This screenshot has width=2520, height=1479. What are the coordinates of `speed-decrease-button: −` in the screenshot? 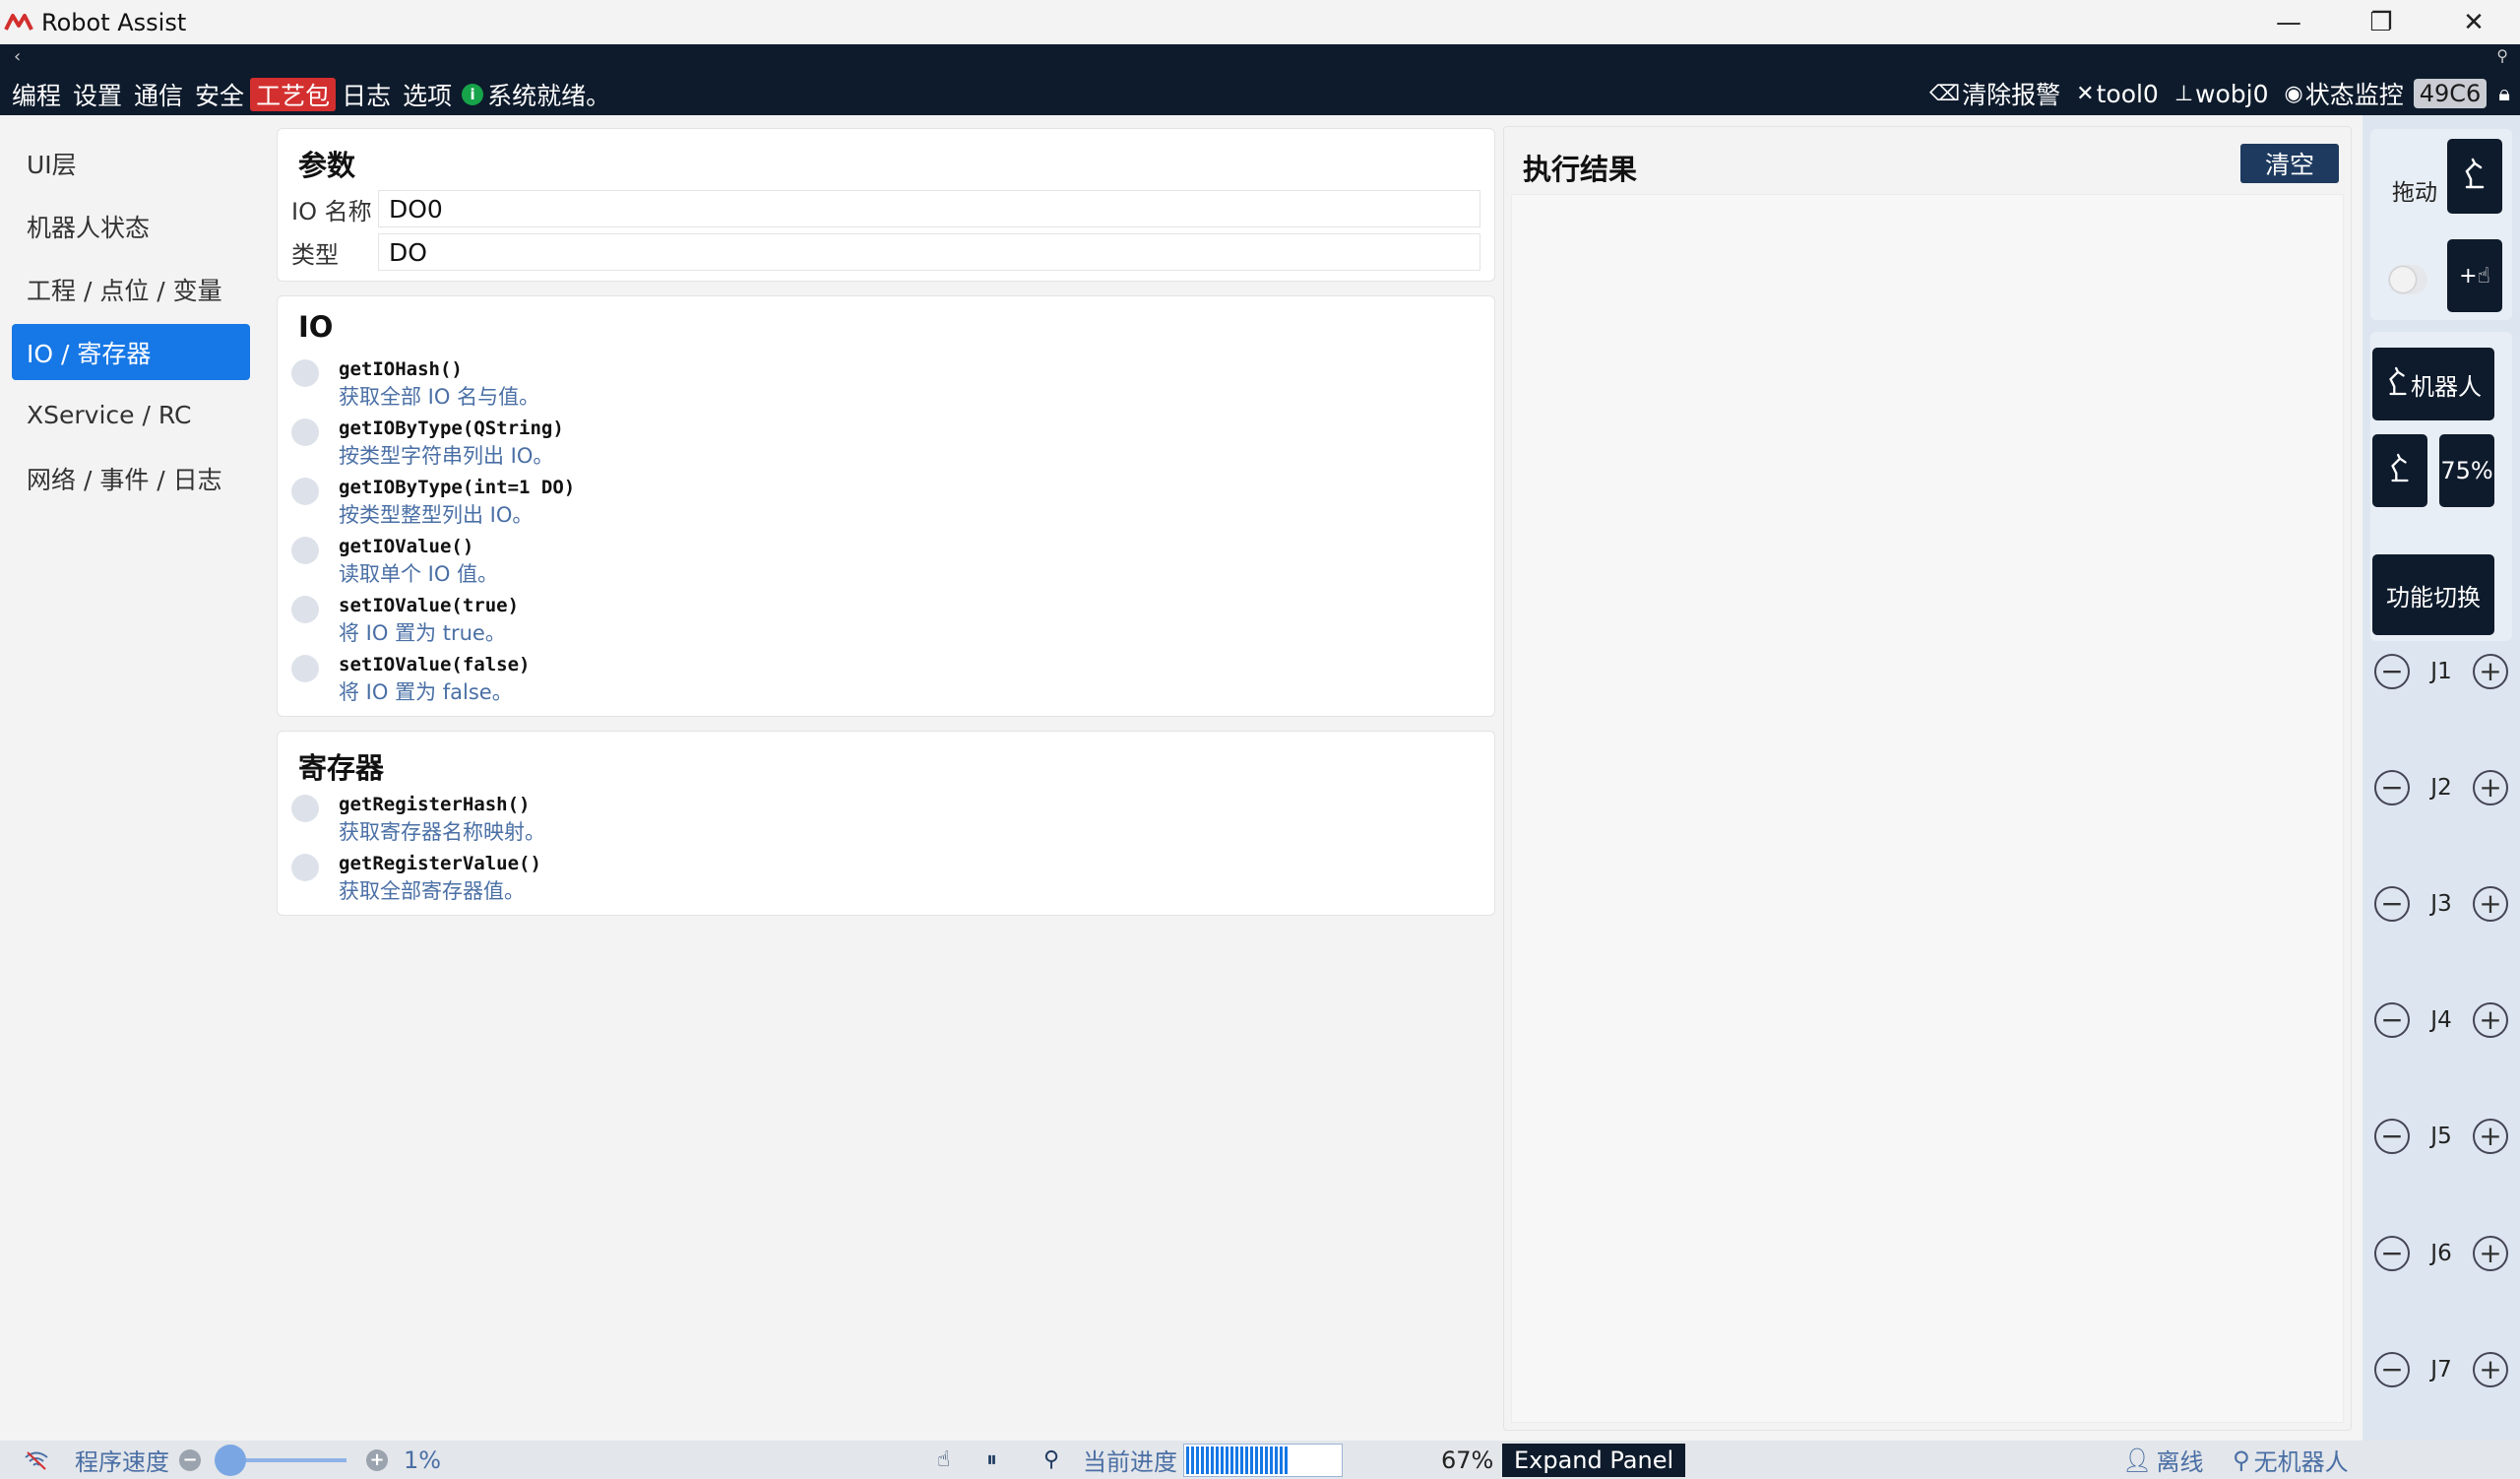 It's located at (190, 1460).